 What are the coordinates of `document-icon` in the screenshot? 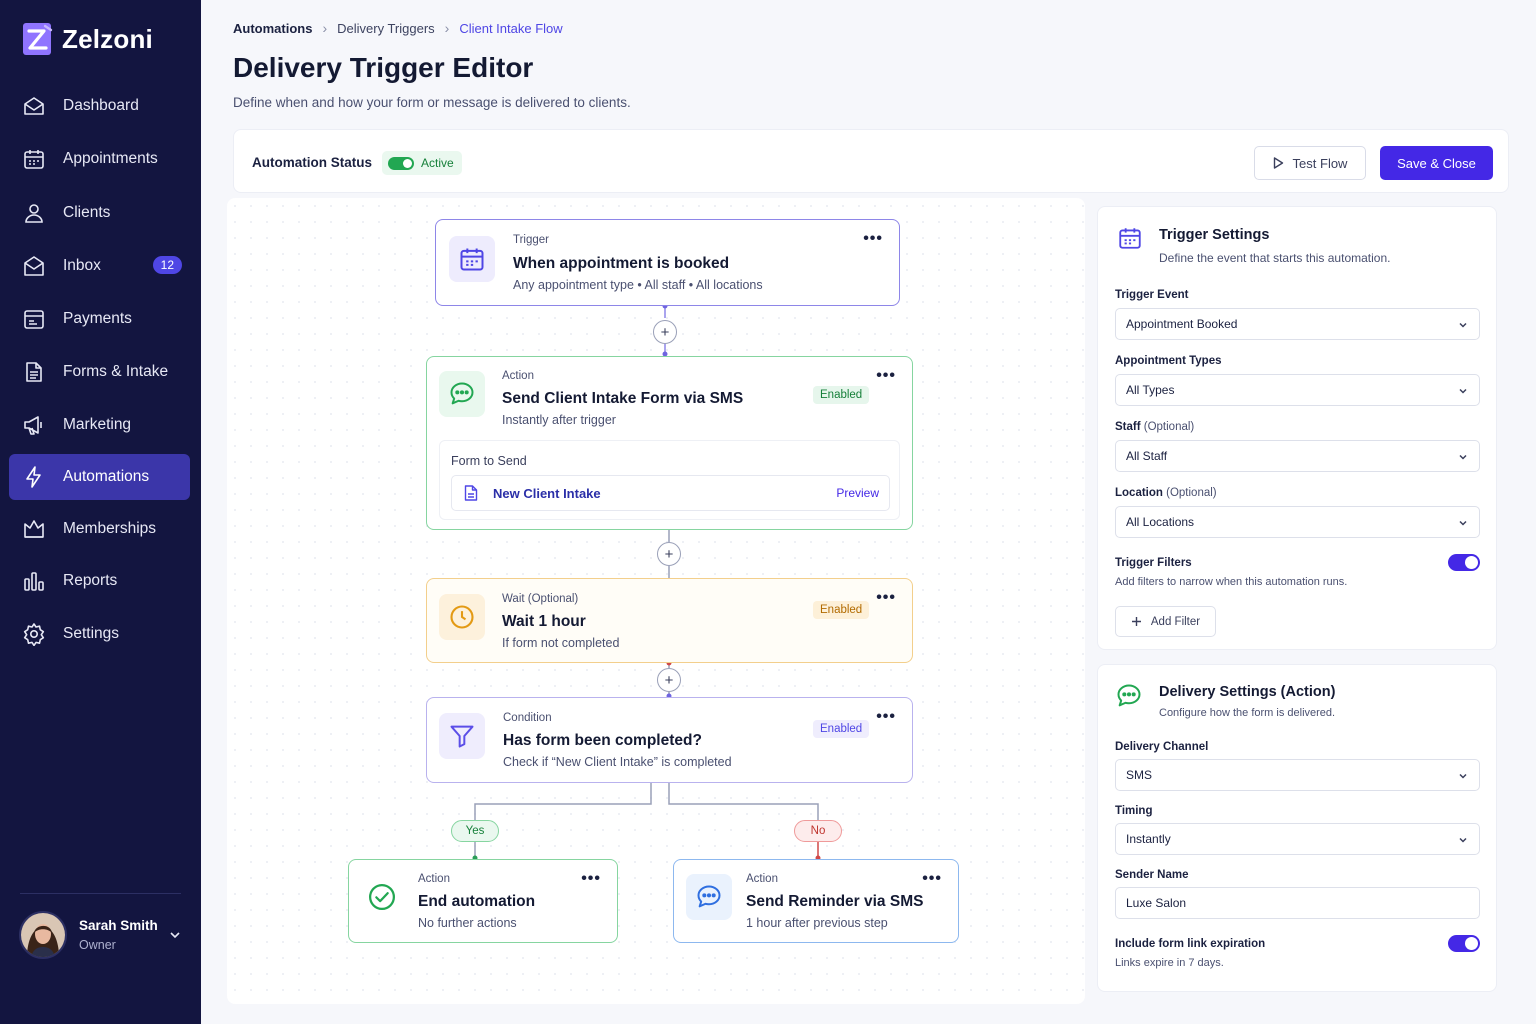 It's located at (471, 493).